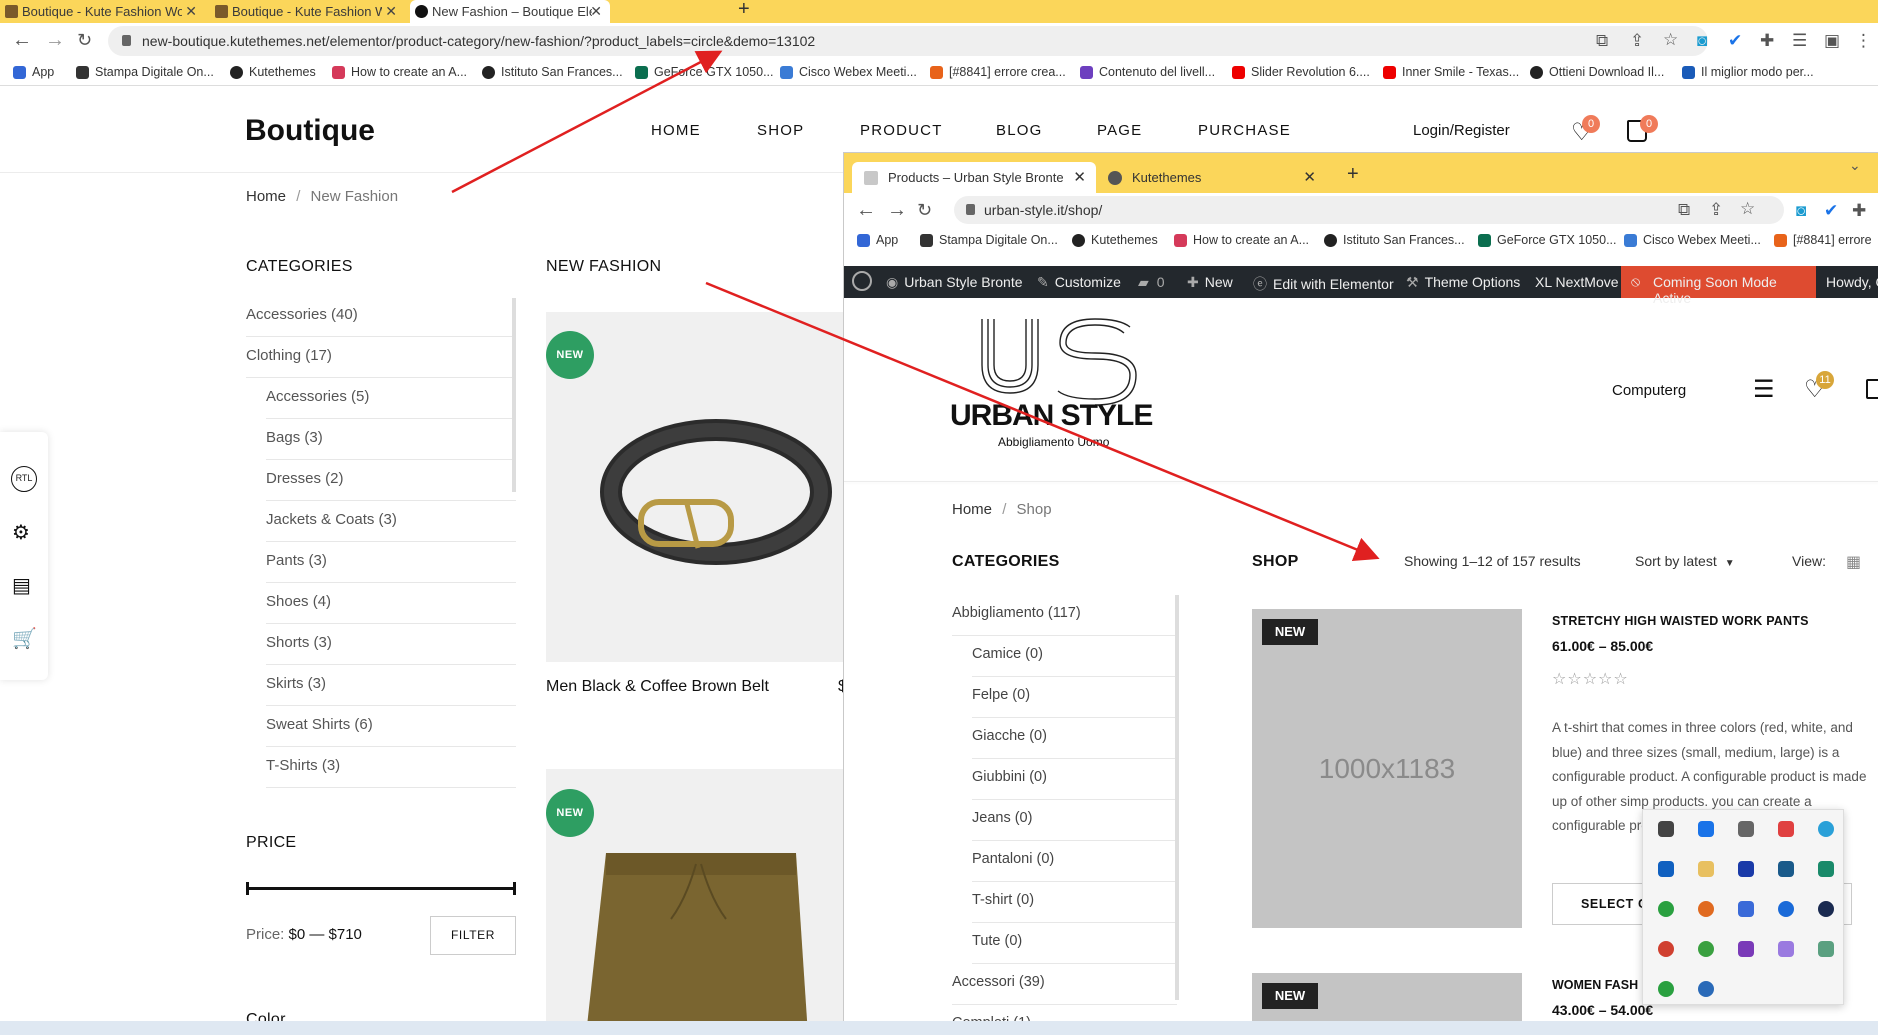 Image resolution: width=1878 pixels, height=1035 pixels. I want to click on tray-malwarebytes-icon, so click(1746, 869).